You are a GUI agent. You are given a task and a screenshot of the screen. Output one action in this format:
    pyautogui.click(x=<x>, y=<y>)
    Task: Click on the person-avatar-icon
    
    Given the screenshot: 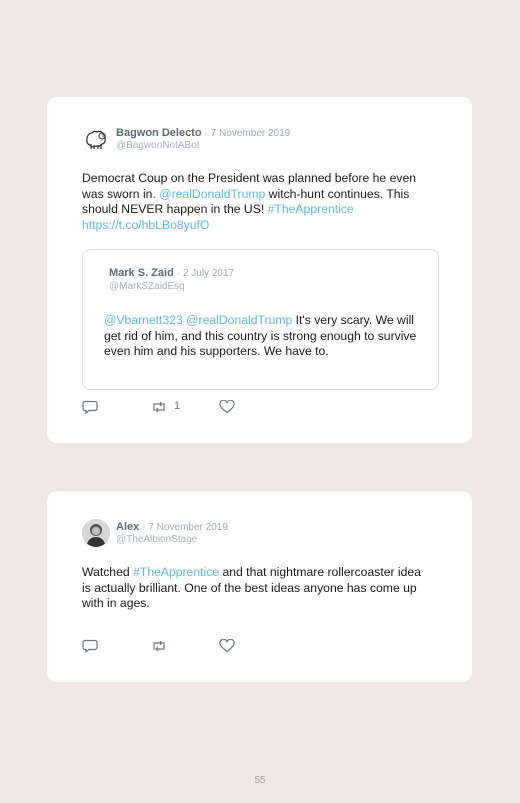 What is the action you would take?
    pyautogui.click(x=96, y=533)
    